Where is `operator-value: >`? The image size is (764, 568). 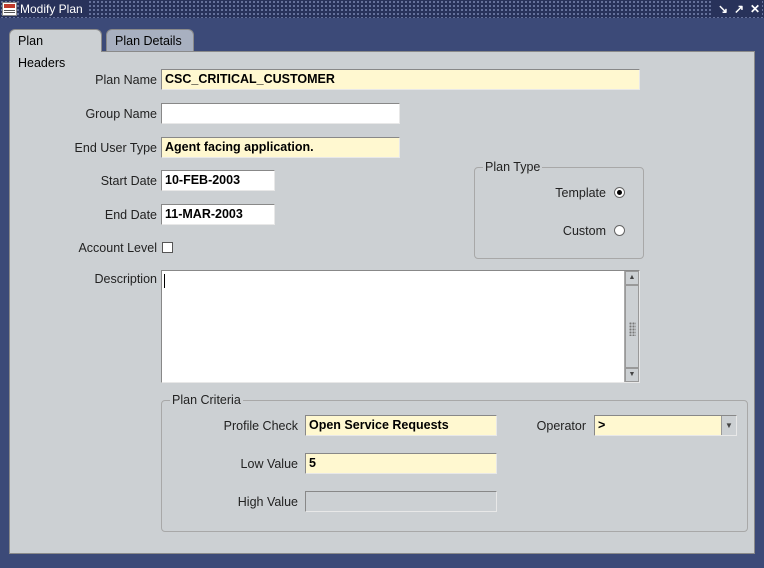 operator-value: > is located at coordinates (602, 425).